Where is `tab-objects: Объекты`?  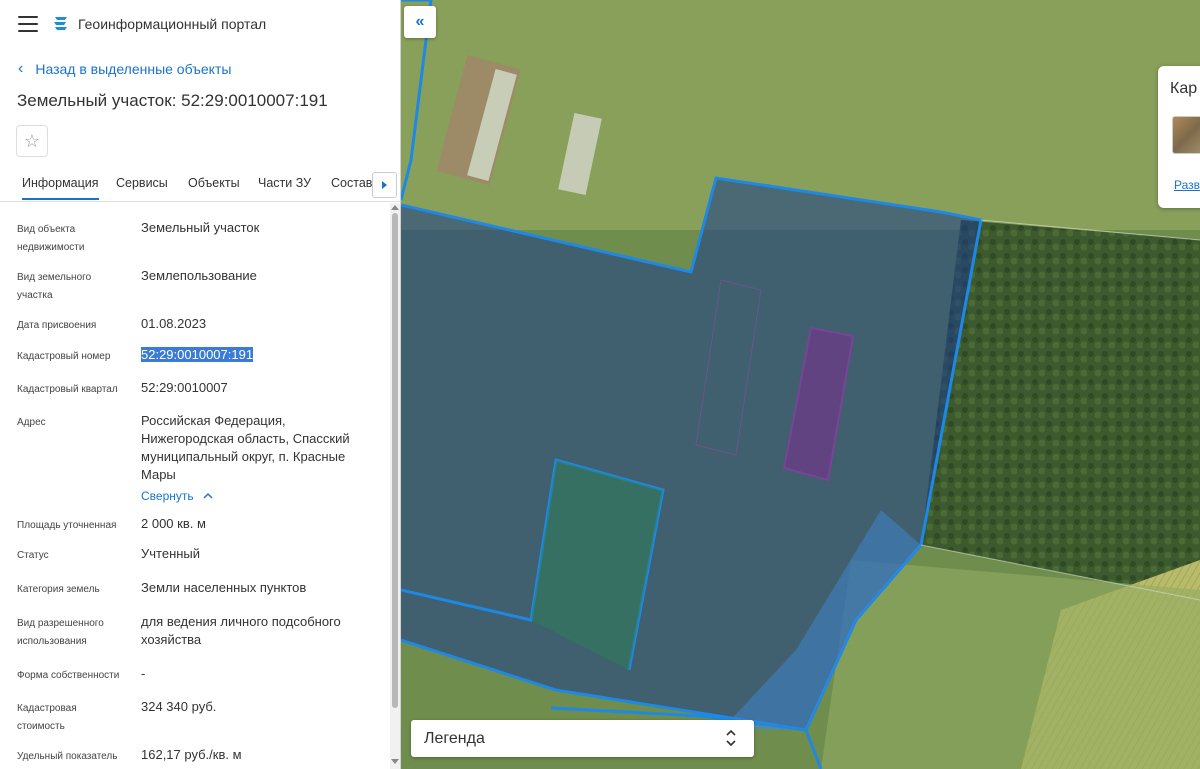 tab-objects: Объекты is located at coordinates (214, 183).